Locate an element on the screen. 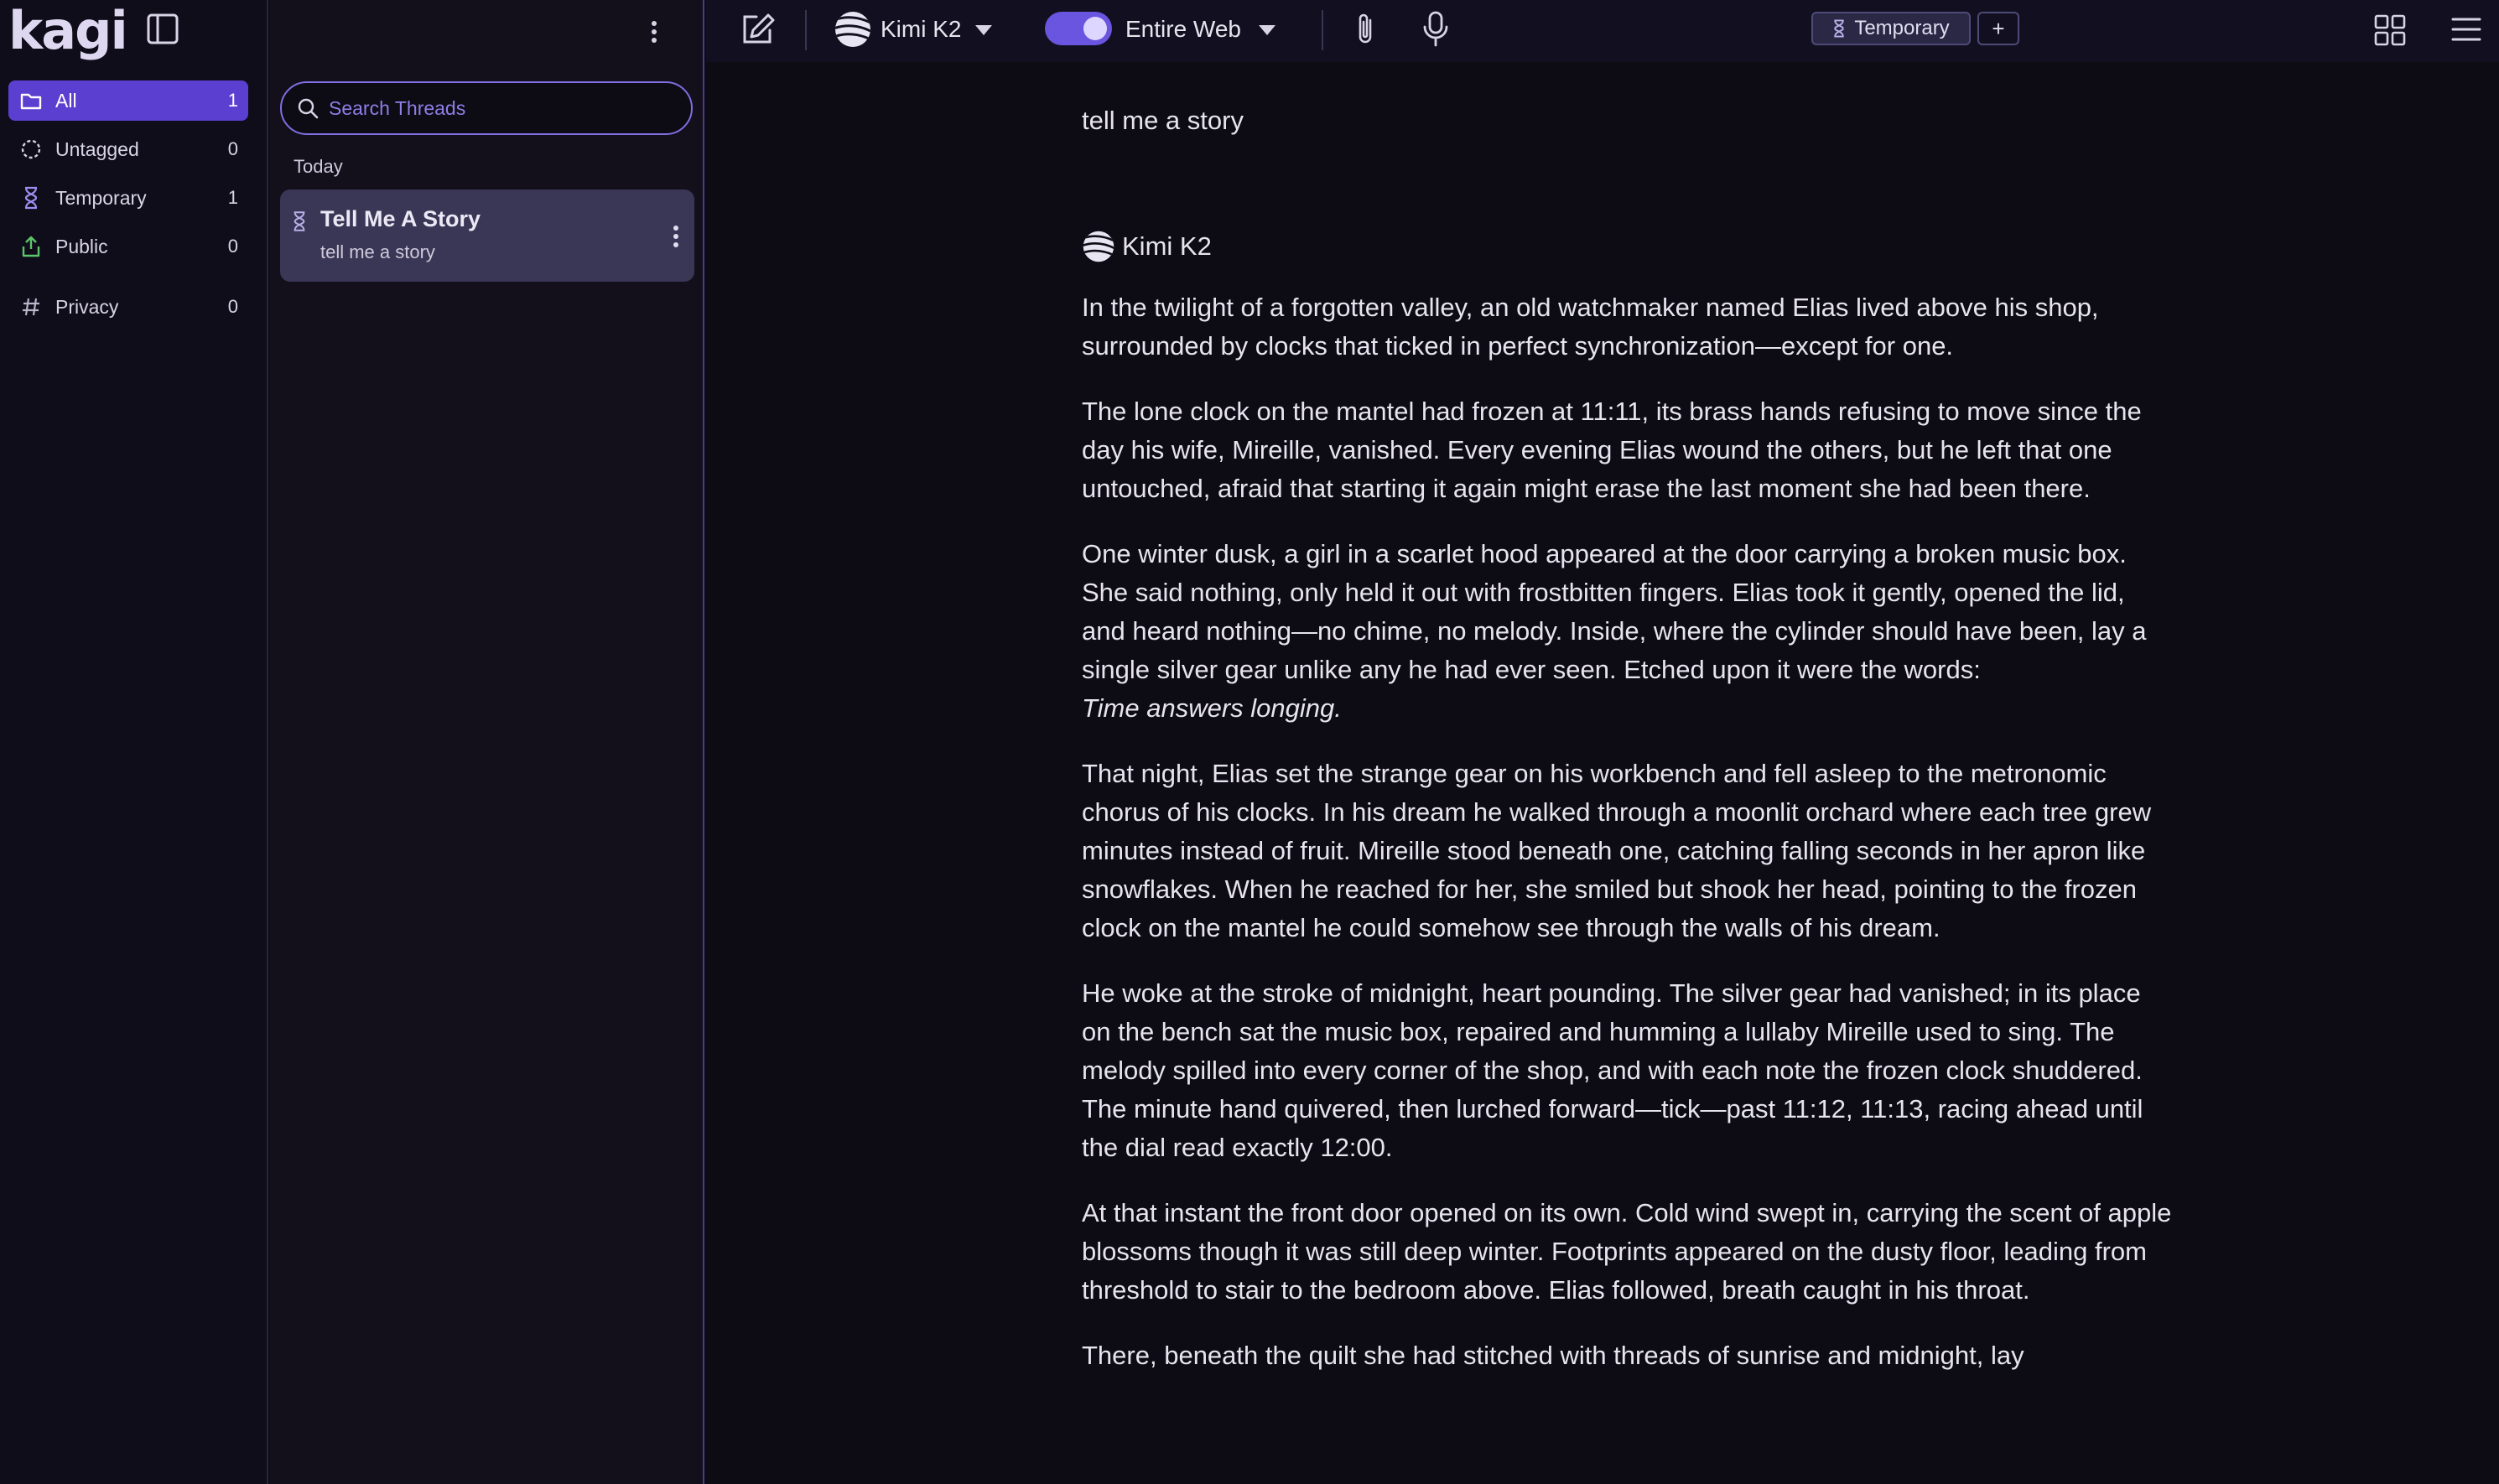  model-selector: Kimi K2 is located at coordinates (915, 29).